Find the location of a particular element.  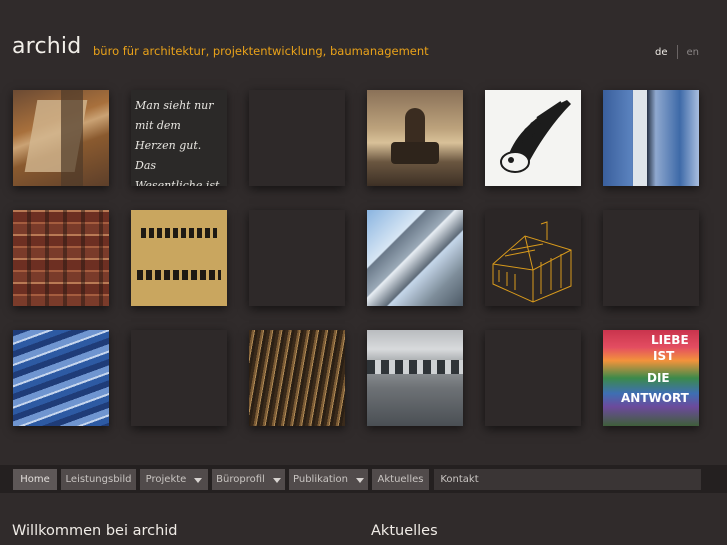

nav-label: Kontakt is located at coordinates (459, 479).